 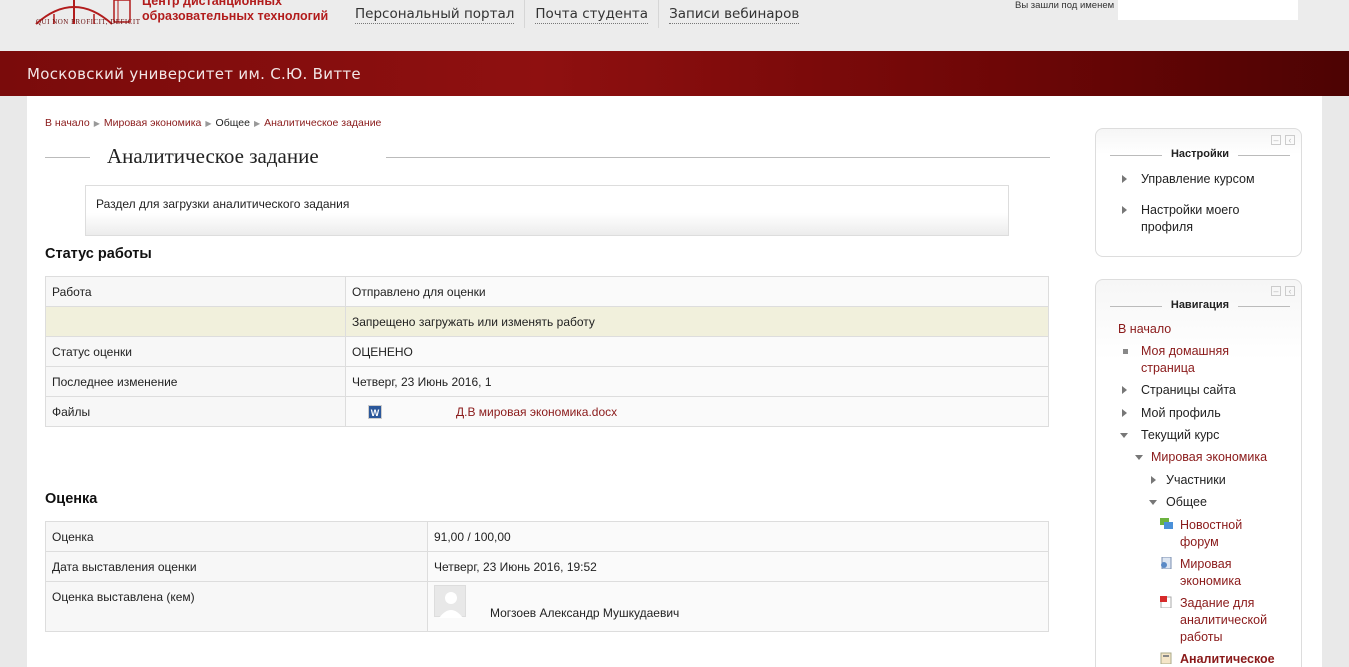 What do you see at coordinates (697, 351) in the screenshot?
I see `grading-status-value: ОЦЕНЕНО` at bounding box center [697, 351].